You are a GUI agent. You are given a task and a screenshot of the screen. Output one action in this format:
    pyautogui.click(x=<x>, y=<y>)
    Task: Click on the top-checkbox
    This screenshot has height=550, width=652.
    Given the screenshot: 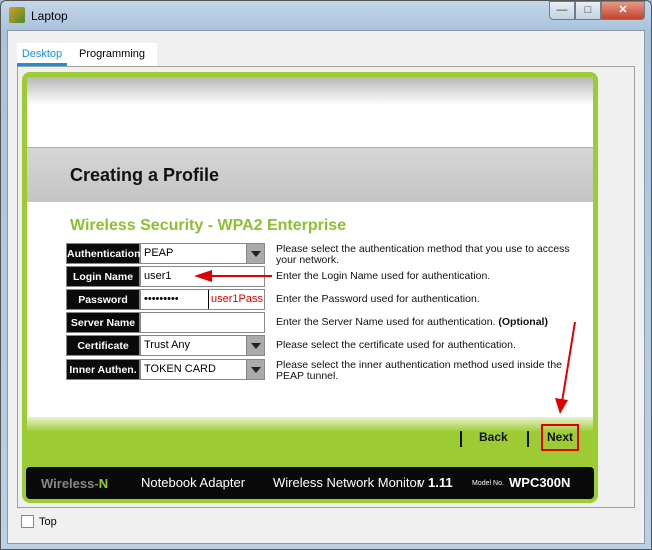 What is the action you would take?
    pyautogui.click(x=27, y=521)
    